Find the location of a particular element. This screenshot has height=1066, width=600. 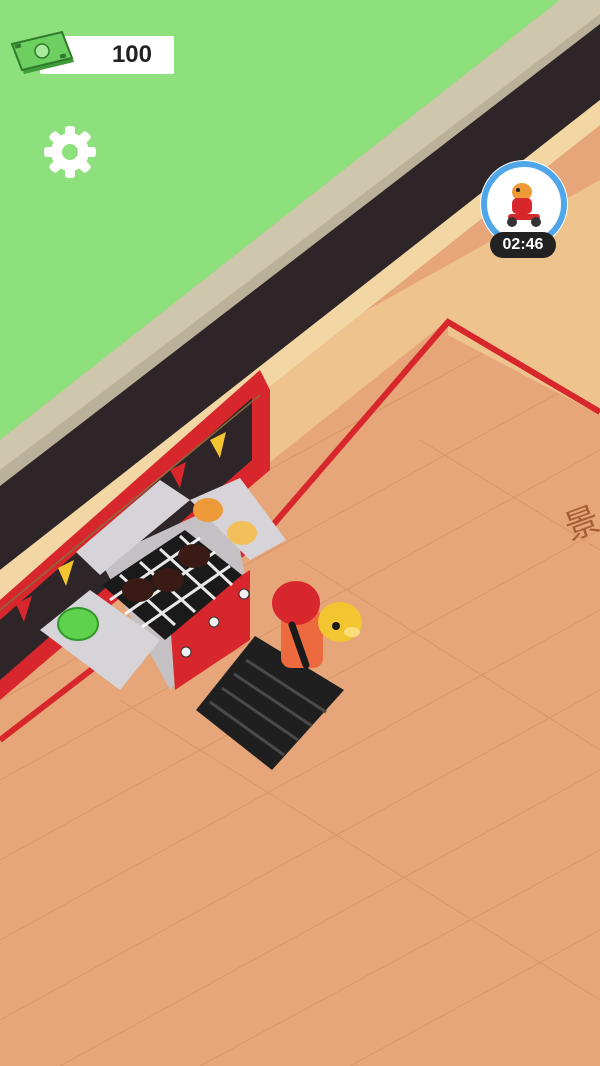

timer-countdown: 02:46 is located at coordinates (523, 245).